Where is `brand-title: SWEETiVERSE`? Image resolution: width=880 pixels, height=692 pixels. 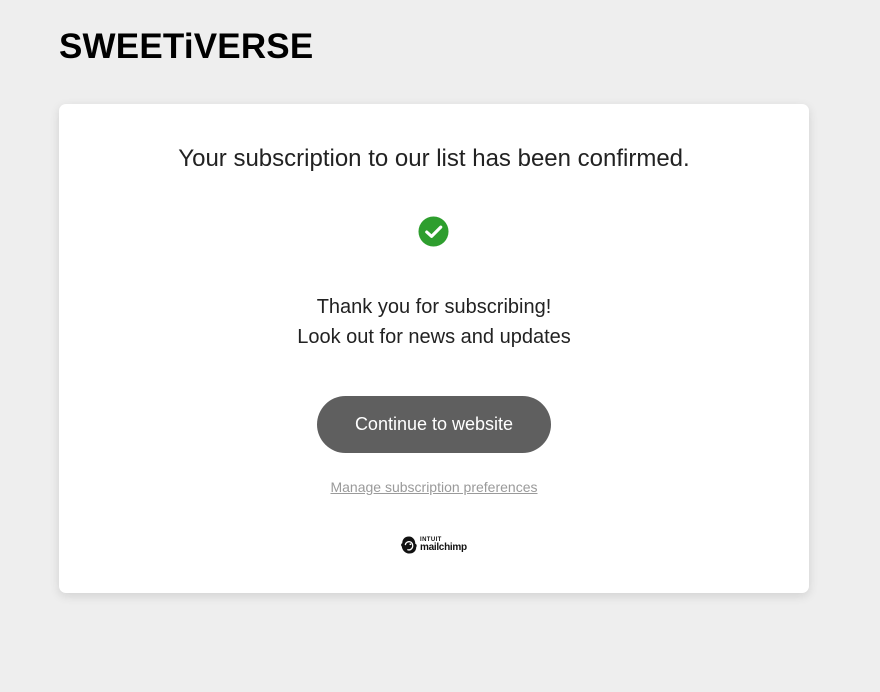 brand-title: SWEETiVERSE is located at coordinates (186, 46).